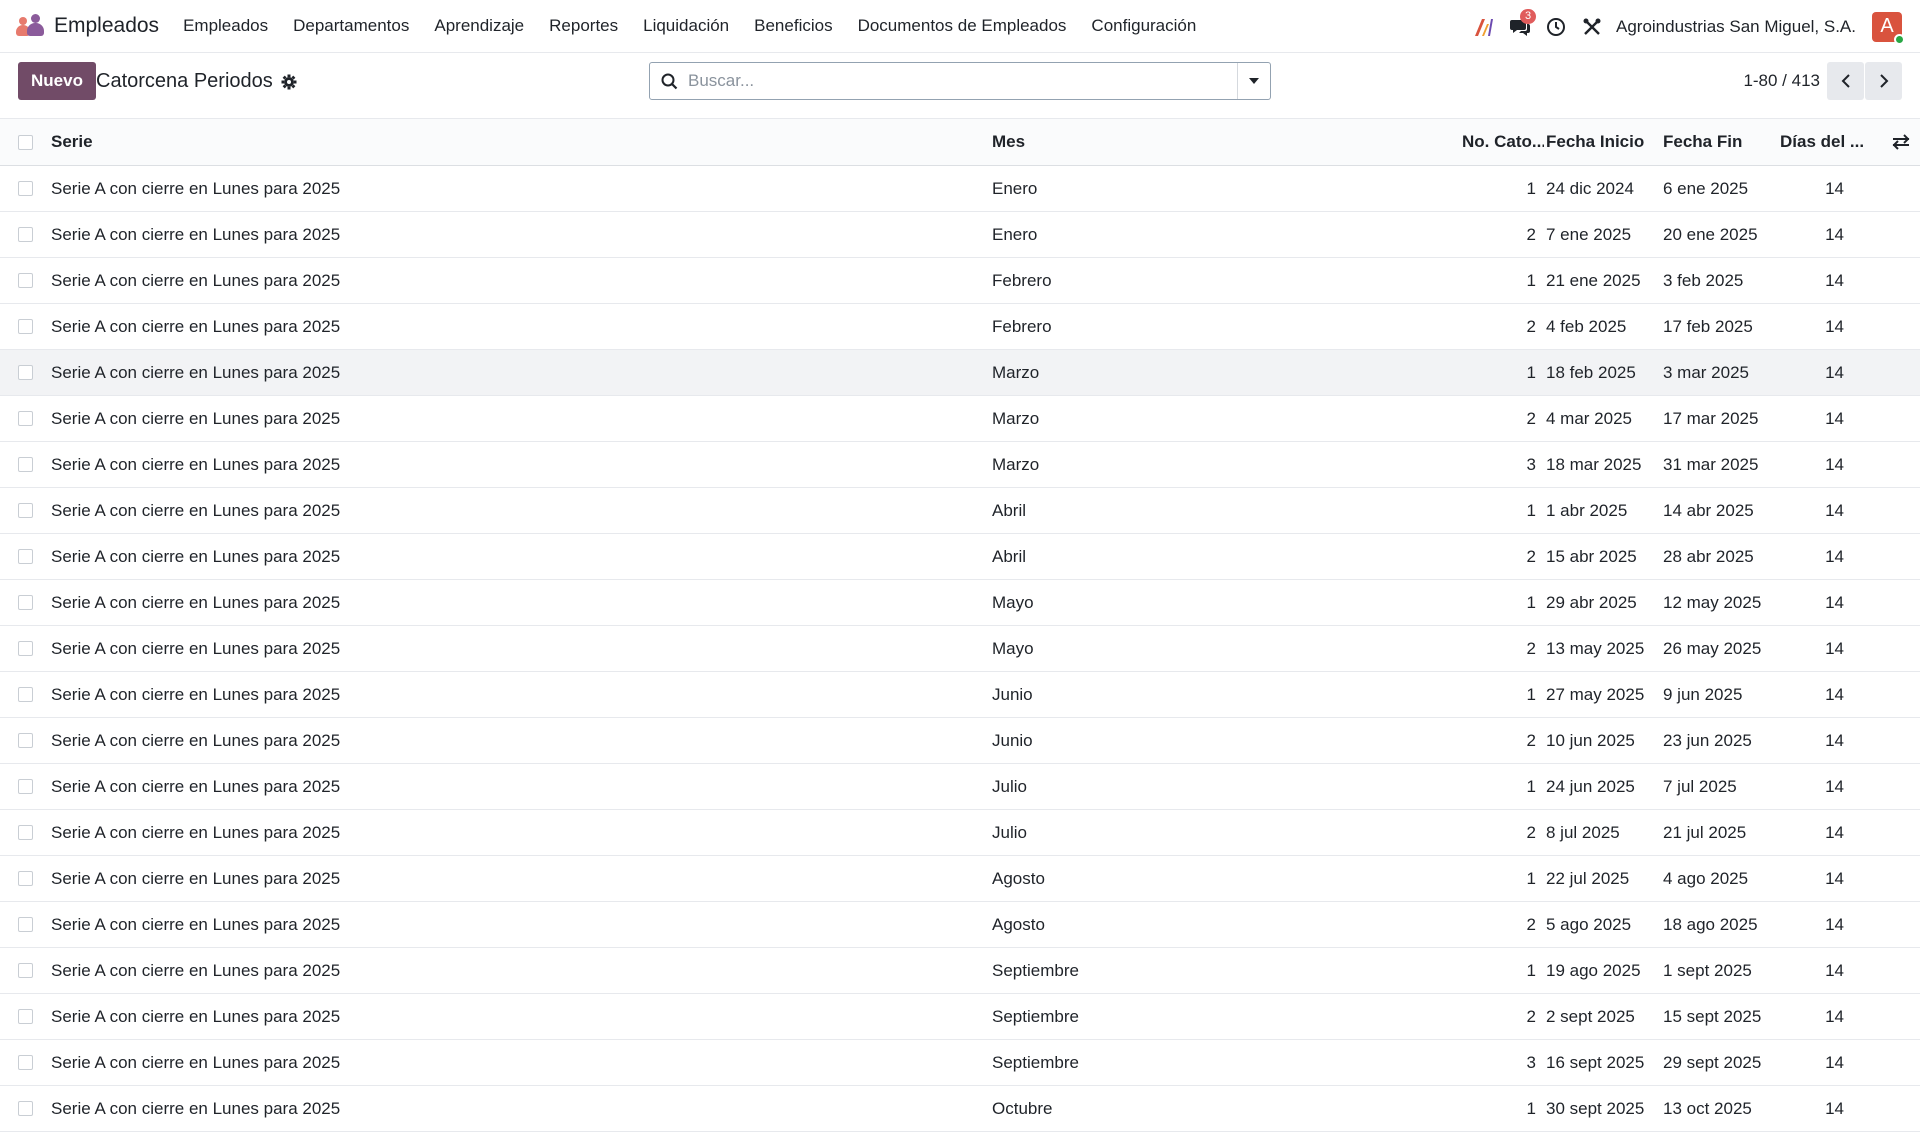  What do you see at coordinates (793, 26) in the screenshot?
I see `menu-item-beneficios: Beneficios` at bounding box center [793, 26].